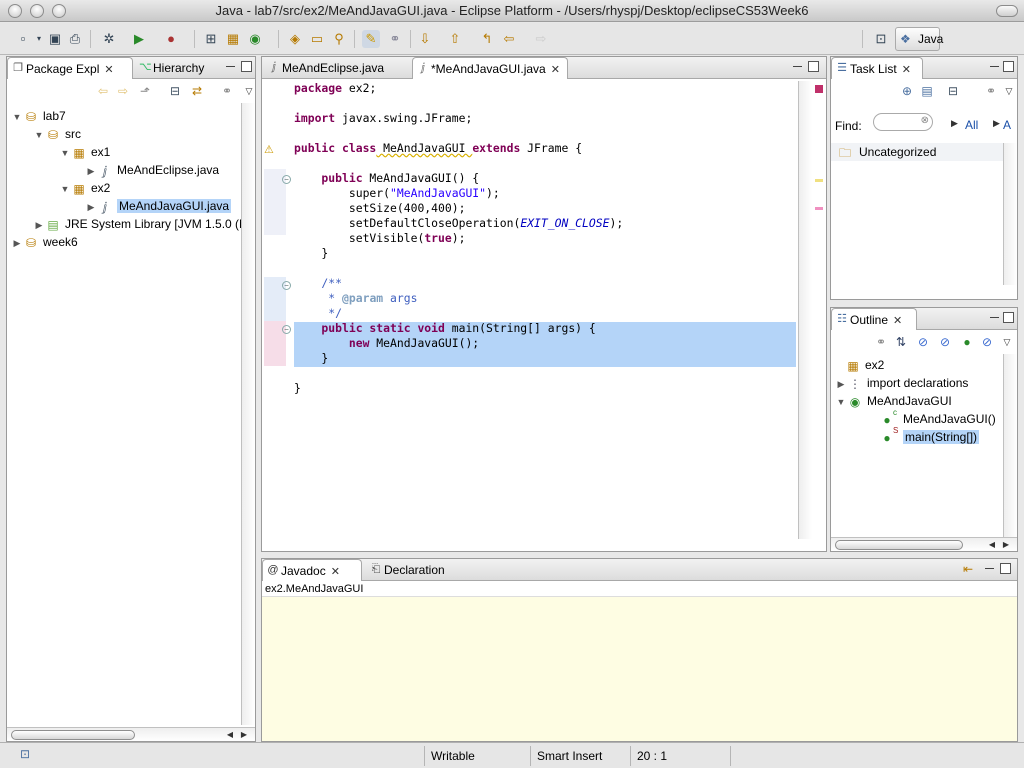 This screenshot has height=768, width=1024. I want to click on java-perspective-button: ❖ Java, so click(919, 39).